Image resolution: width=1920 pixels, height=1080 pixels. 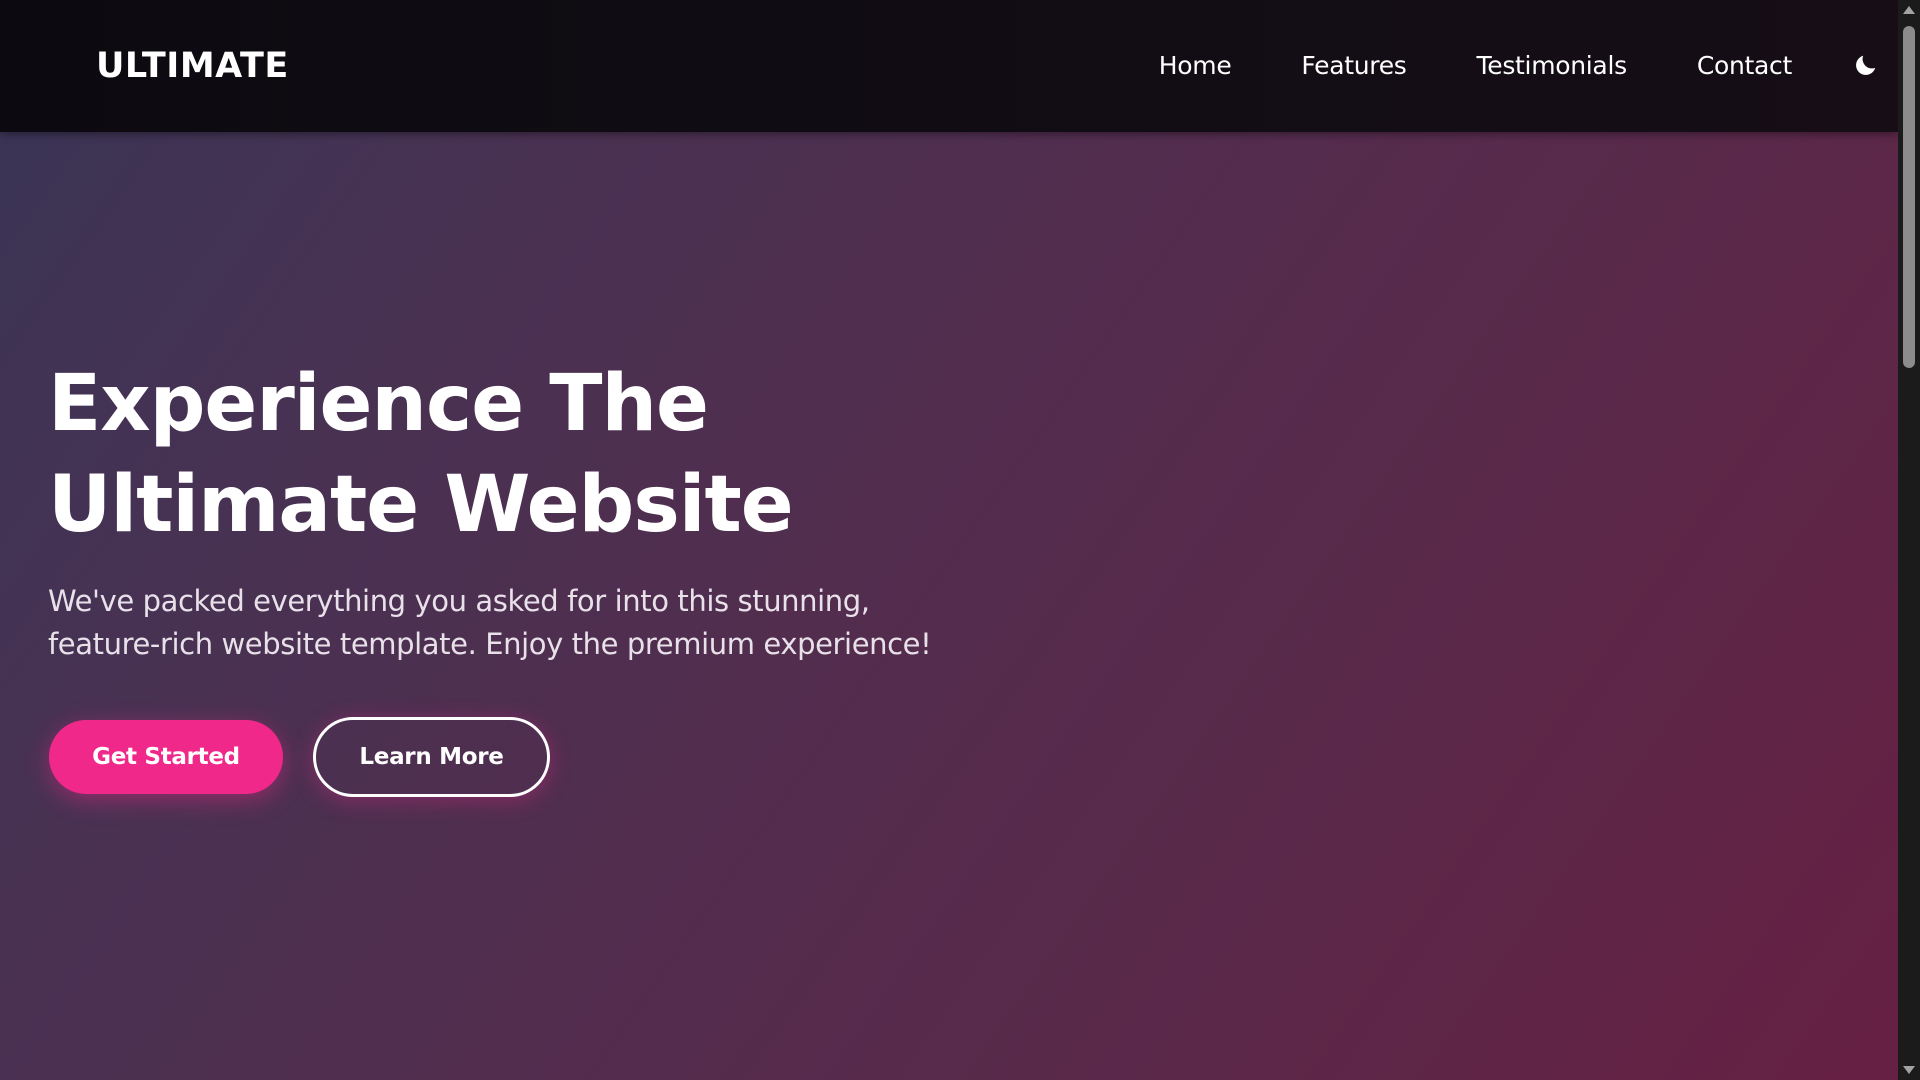 What do you see at coordinates (1353, 66) in the screenshot?
I see `nav-link-features: Features` at bounding box center [1353, 66].